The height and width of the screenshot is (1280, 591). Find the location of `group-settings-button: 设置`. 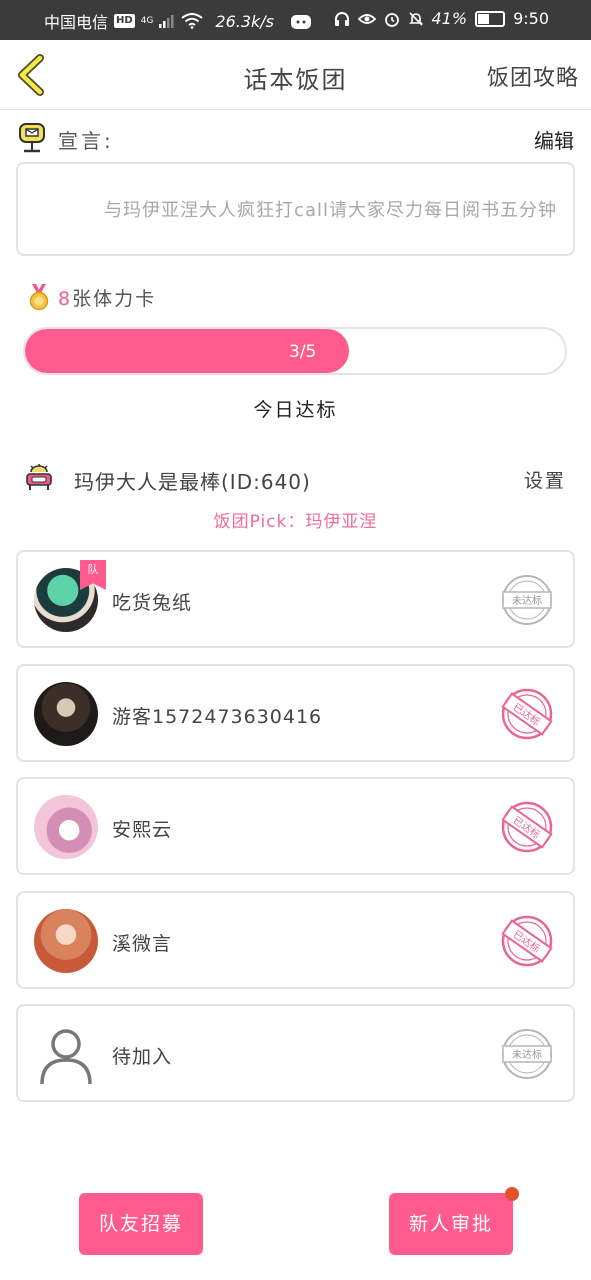

group-settings-button: 设置 is located at coordinates (545, 479).